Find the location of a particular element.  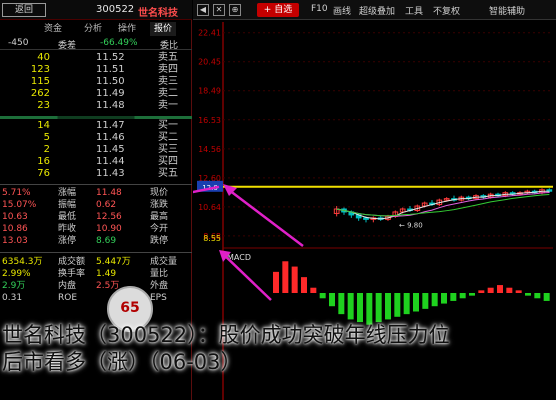

stat-label: 今开 is located at coordinates (159, 229).